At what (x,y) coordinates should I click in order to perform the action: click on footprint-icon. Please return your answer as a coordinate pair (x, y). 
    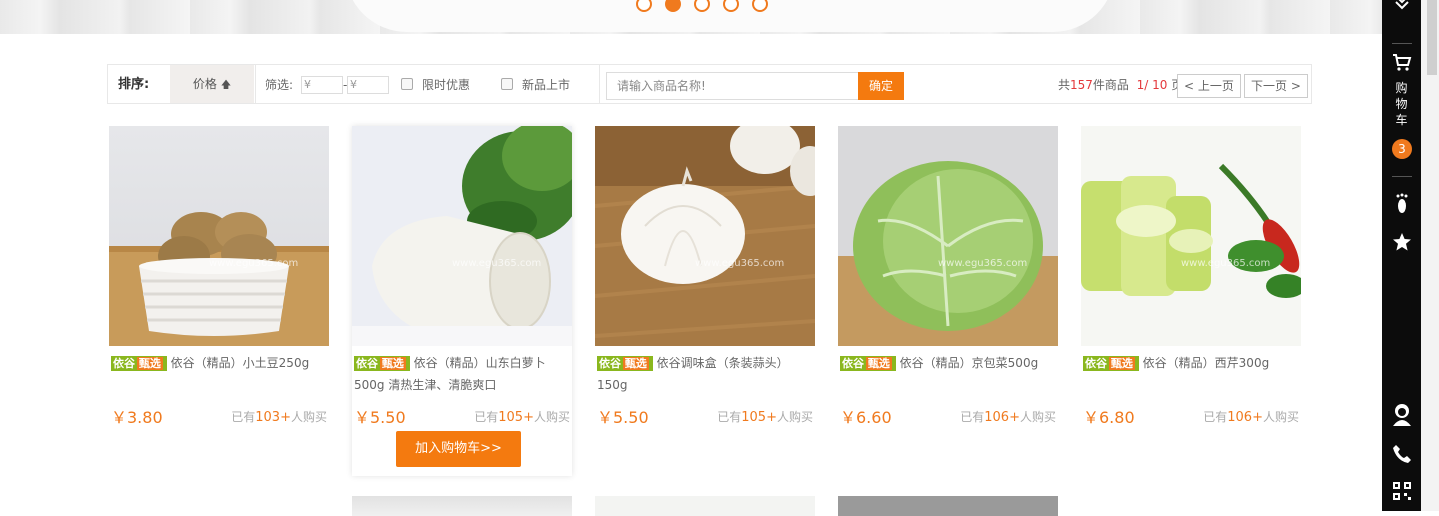
    Looking at the image, I should click on (1401, 205).